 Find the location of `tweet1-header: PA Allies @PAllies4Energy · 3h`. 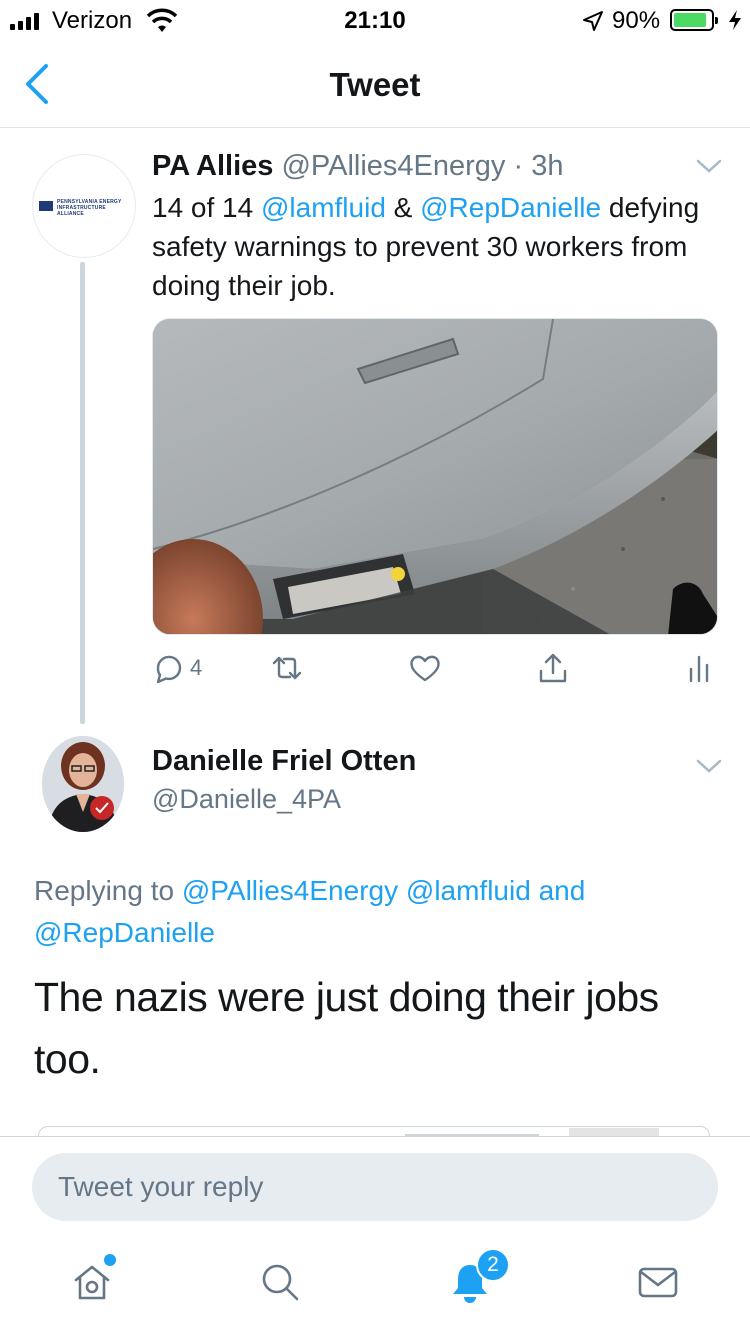

tweet1-header: PA Allies @PAllies4Energy · 3h is located at coordinates (357, 166).